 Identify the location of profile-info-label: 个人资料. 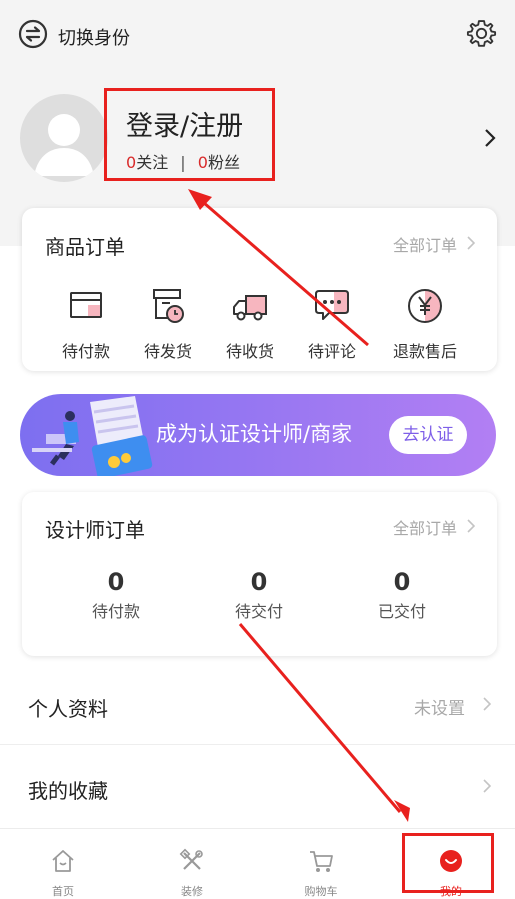
(68, 709).